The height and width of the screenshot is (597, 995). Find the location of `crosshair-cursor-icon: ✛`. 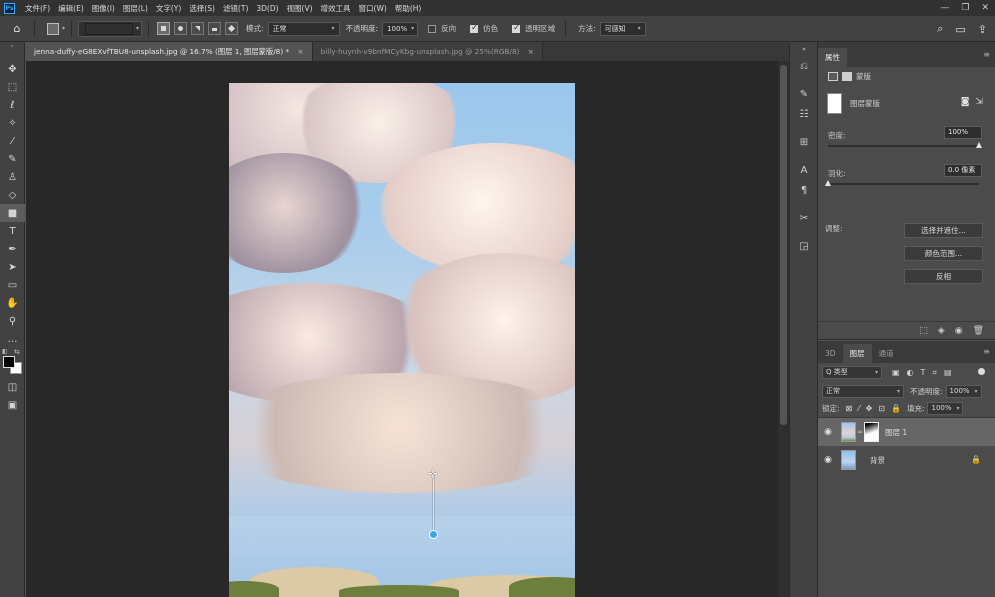

crosshair-cursor-icon: ✛ is located at coordinates (433, 474).